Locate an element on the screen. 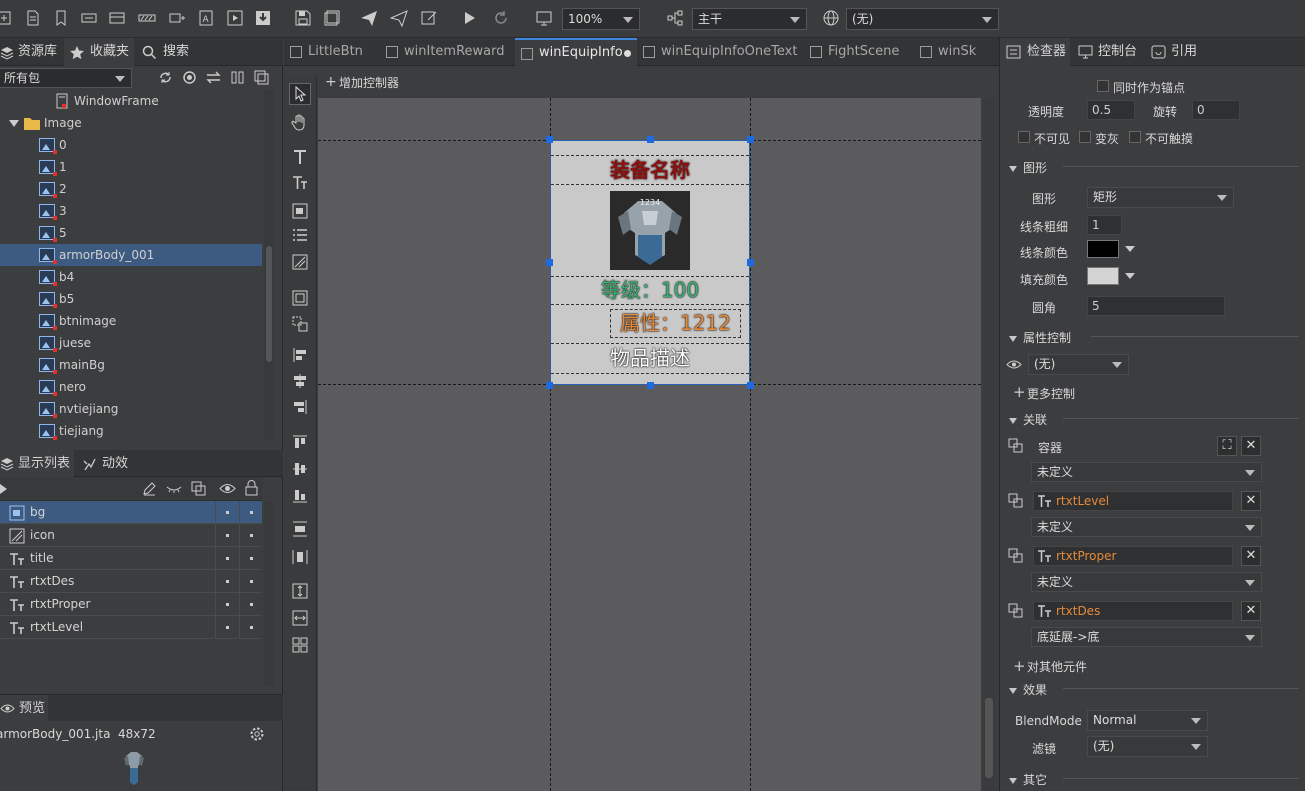 This screenshot has width=1305, height=791. fullscreen-icon: ⛶ is located at coordinates (1227, 446).